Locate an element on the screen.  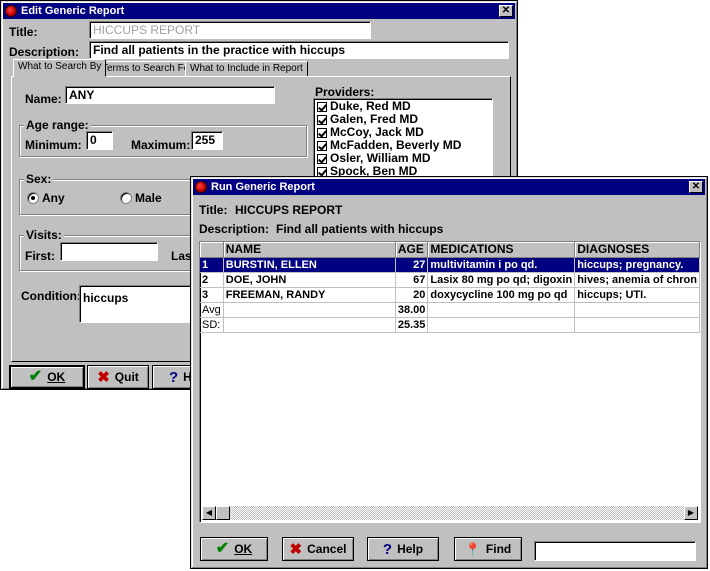
sex-male-radio is located at coordinates (126, 198).